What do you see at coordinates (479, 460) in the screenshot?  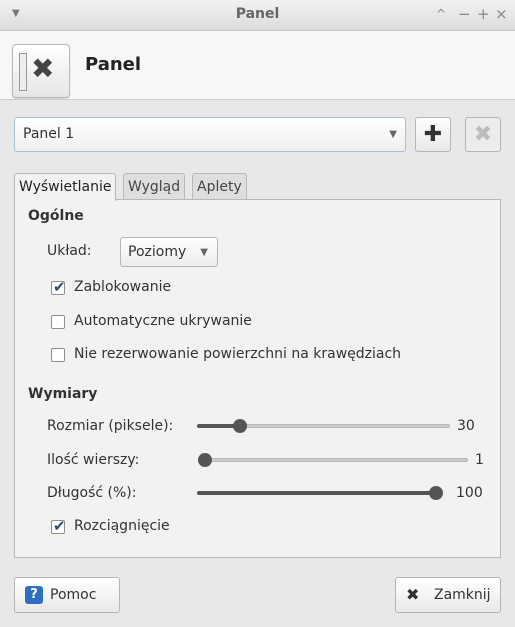 I see `rows-value: 1` at bounding box center [479, 460].